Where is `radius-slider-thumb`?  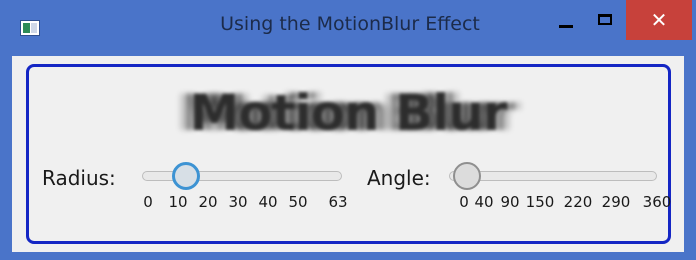 radius-slider-thumb is located at coordinates (186, 176).